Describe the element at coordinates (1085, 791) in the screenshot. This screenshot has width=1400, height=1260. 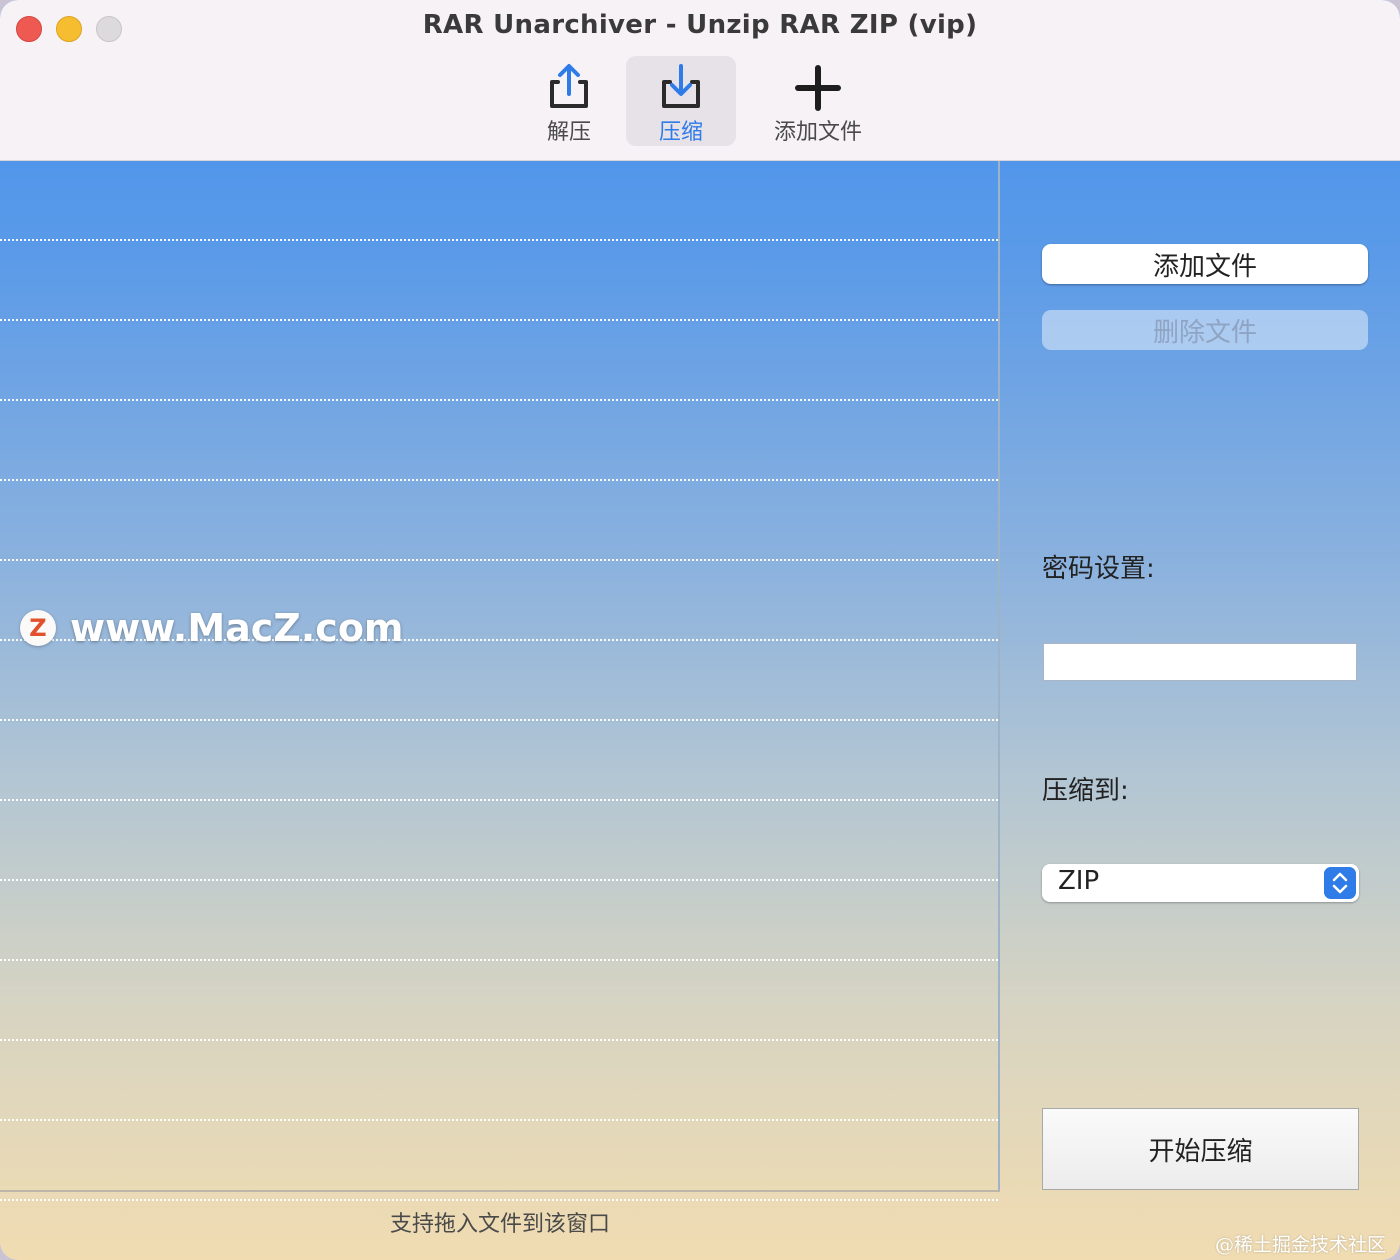
I see `compress-to-label: 压缩到:` at that location.